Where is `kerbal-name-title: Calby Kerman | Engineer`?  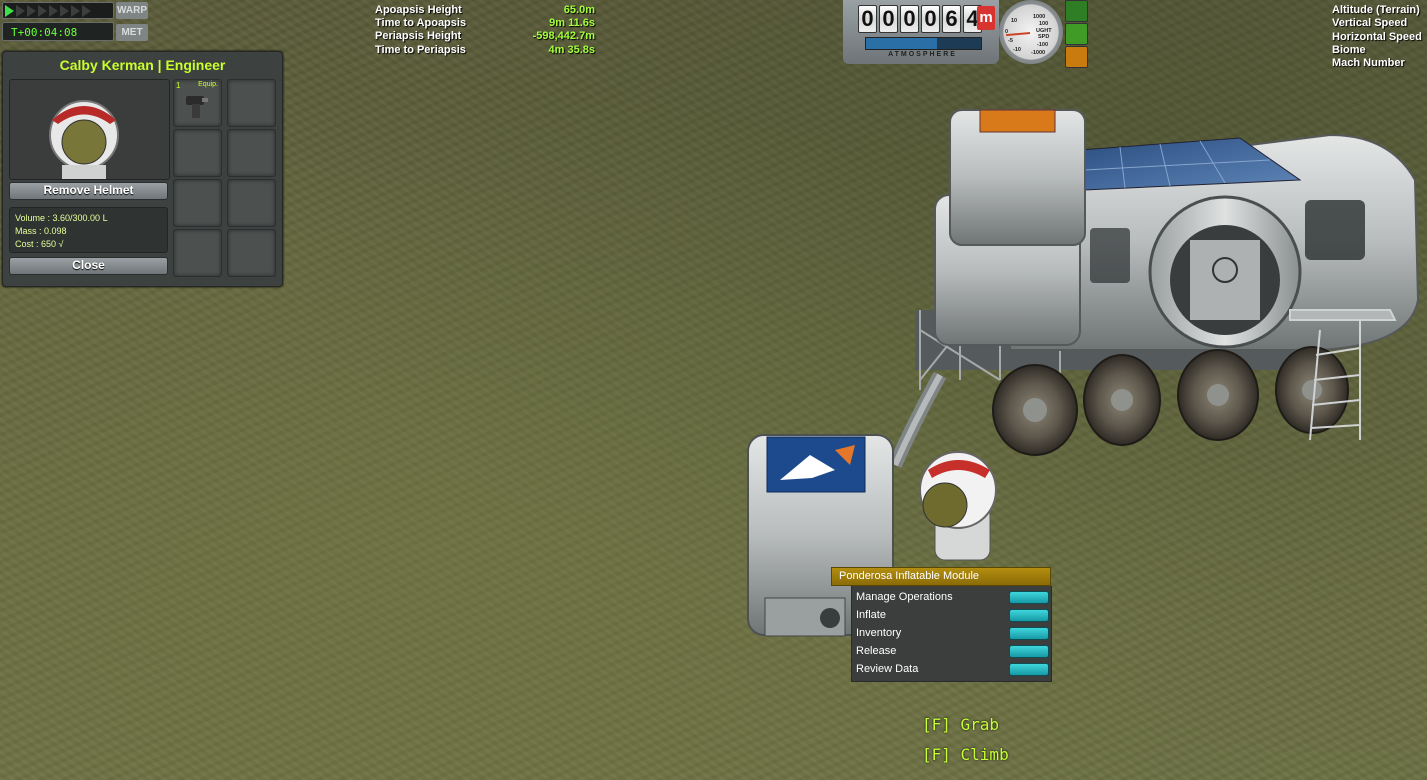 kerbal-name-title: Calby Kerman | Engineer is located at coordinates (142, 65).